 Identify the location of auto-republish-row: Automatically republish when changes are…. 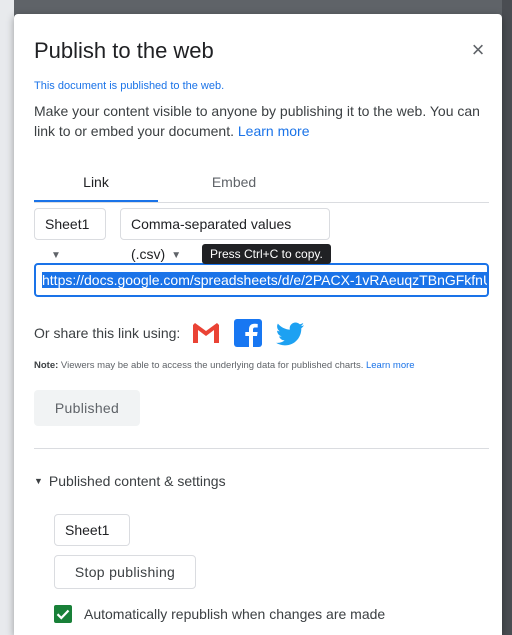
(219, 614).